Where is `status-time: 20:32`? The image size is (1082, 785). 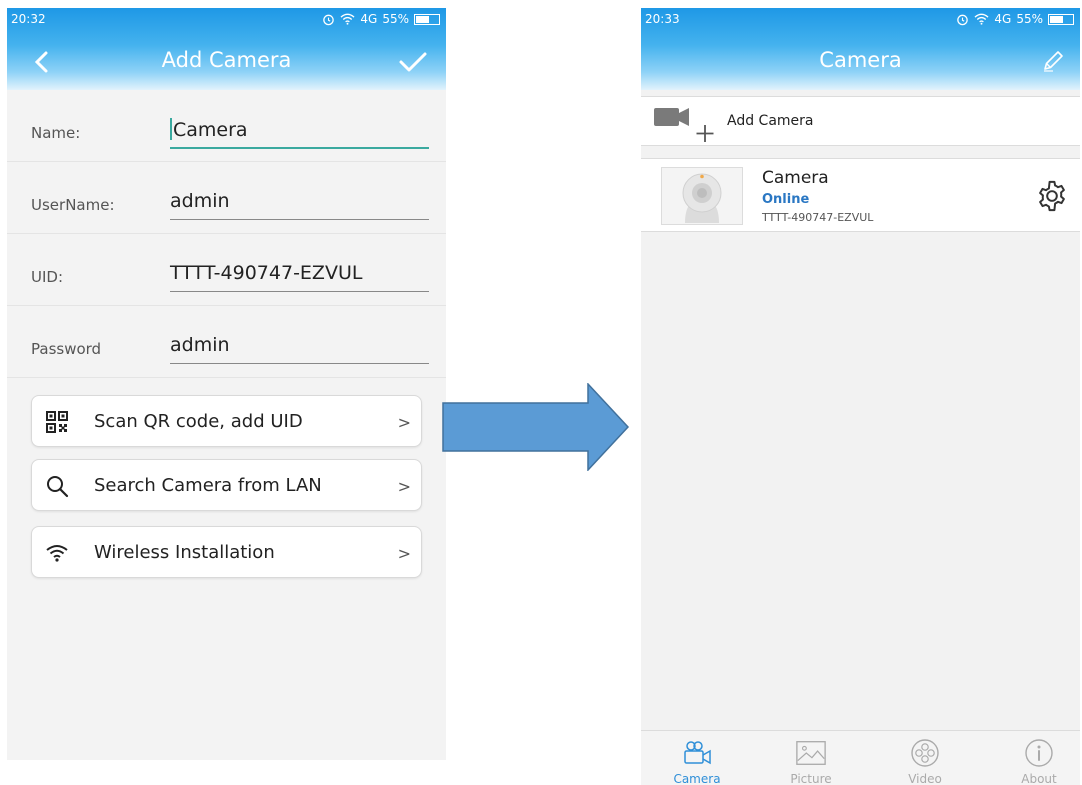
status-time: 20:32 is located at coordinates (28, 19).